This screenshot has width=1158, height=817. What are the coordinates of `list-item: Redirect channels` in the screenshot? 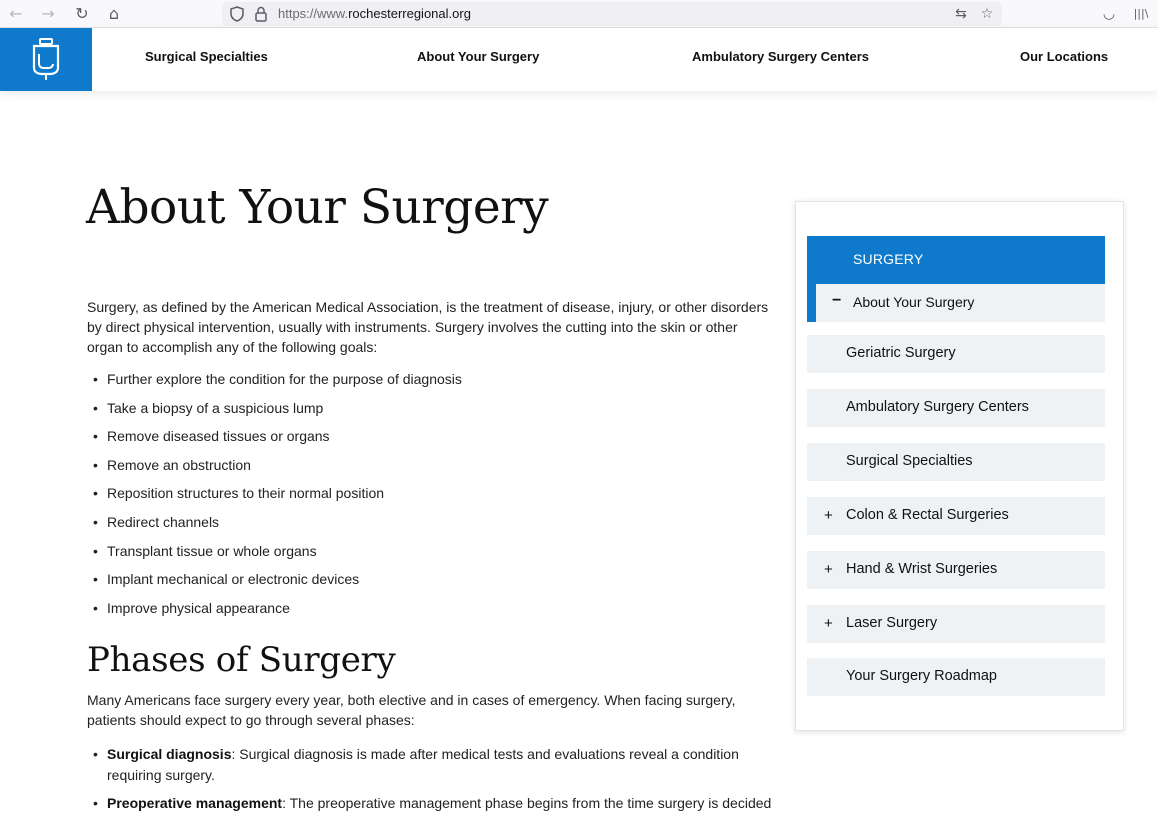 It's located at (433, 526).